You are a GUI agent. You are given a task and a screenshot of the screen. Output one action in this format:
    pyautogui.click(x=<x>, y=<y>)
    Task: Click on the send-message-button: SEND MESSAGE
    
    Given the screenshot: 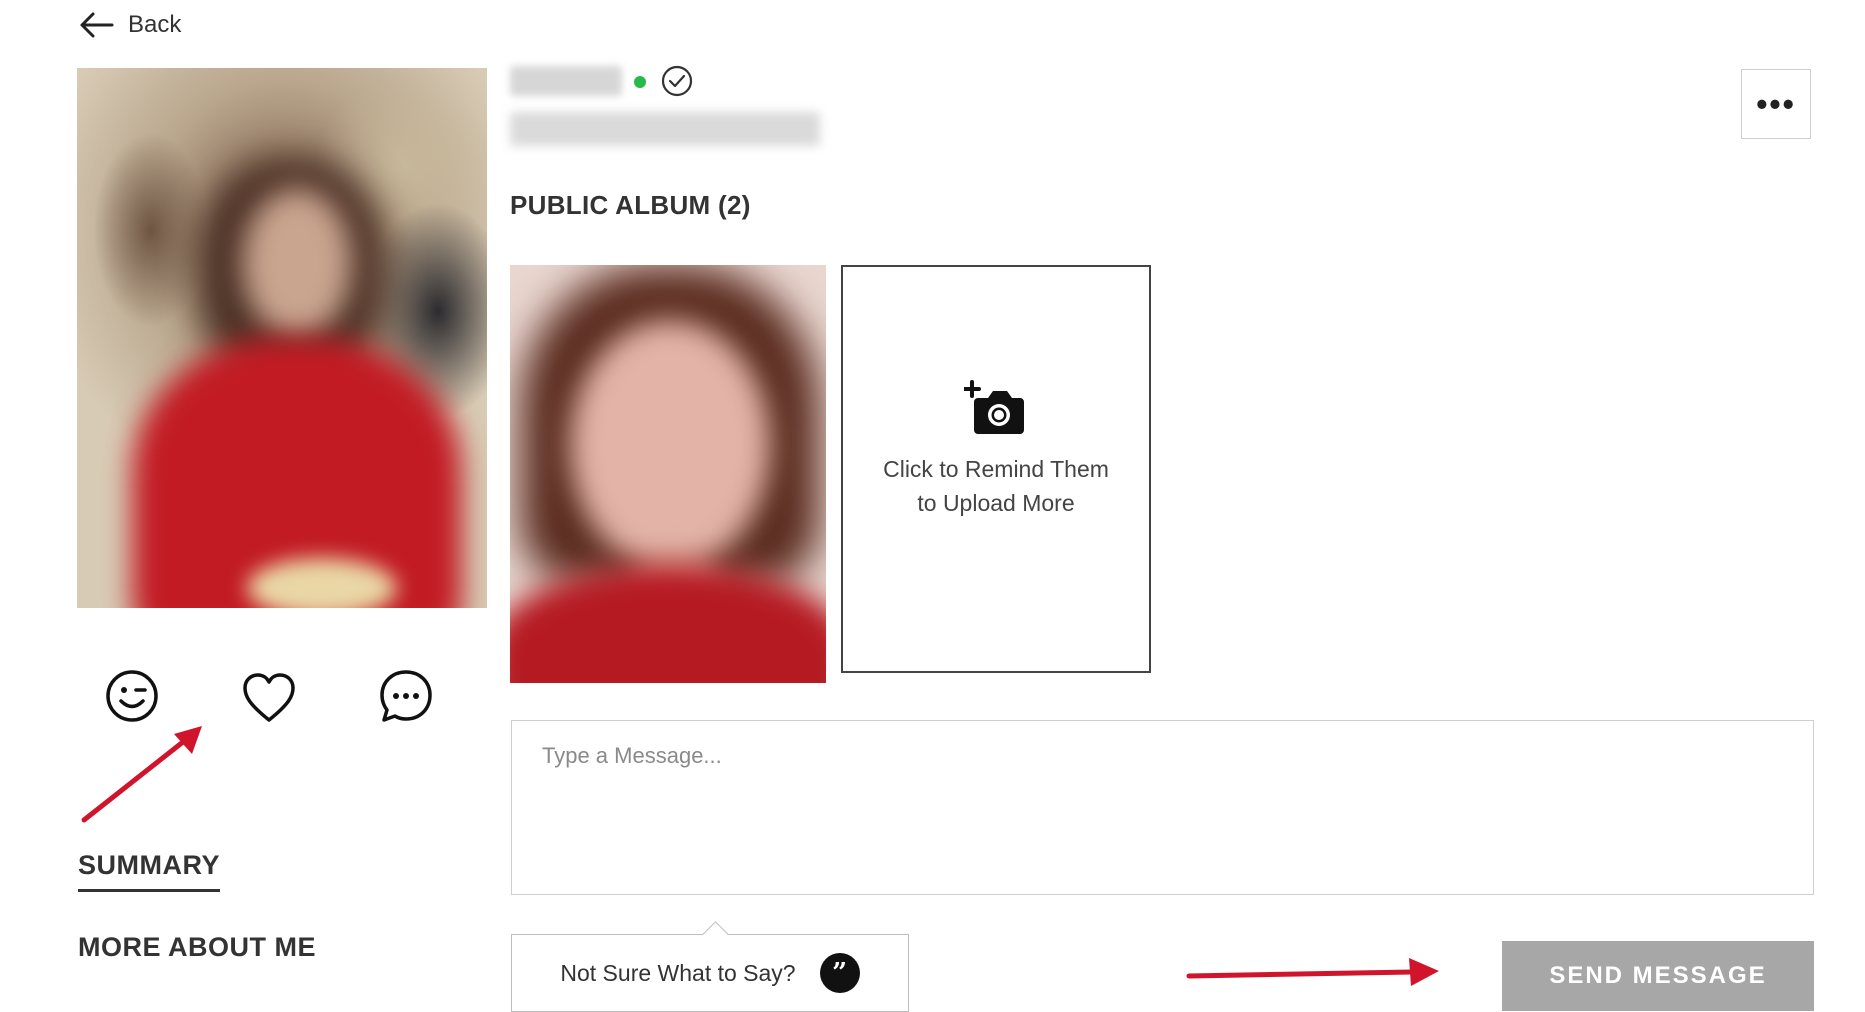 What is the action you would take?
    pyautogui.click(x=1658, y=976)
    